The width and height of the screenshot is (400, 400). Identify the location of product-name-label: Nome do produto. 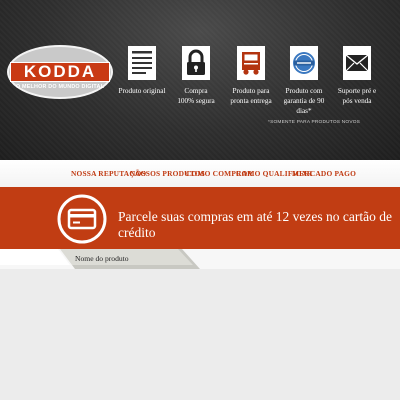
(102, 258).